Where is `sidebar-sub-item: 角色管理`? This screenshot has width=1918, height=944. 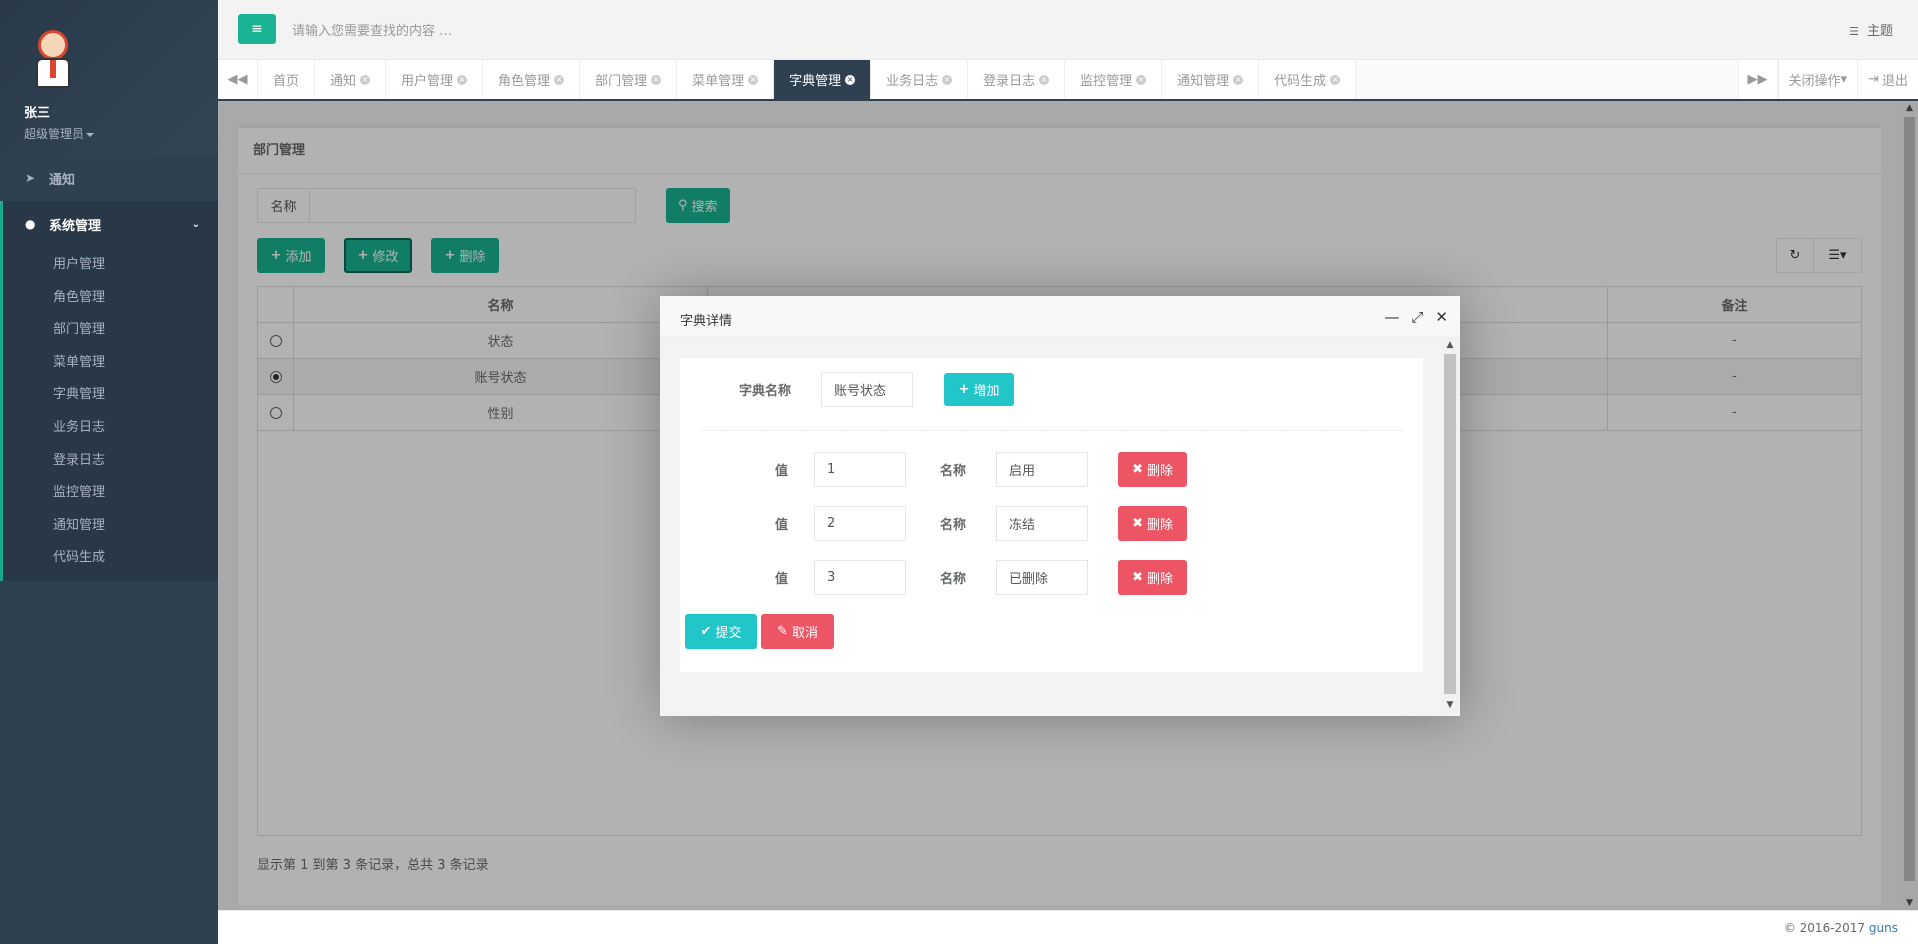
sidebar-sub-item: 角色管理 is located at coordinates (110, 298).